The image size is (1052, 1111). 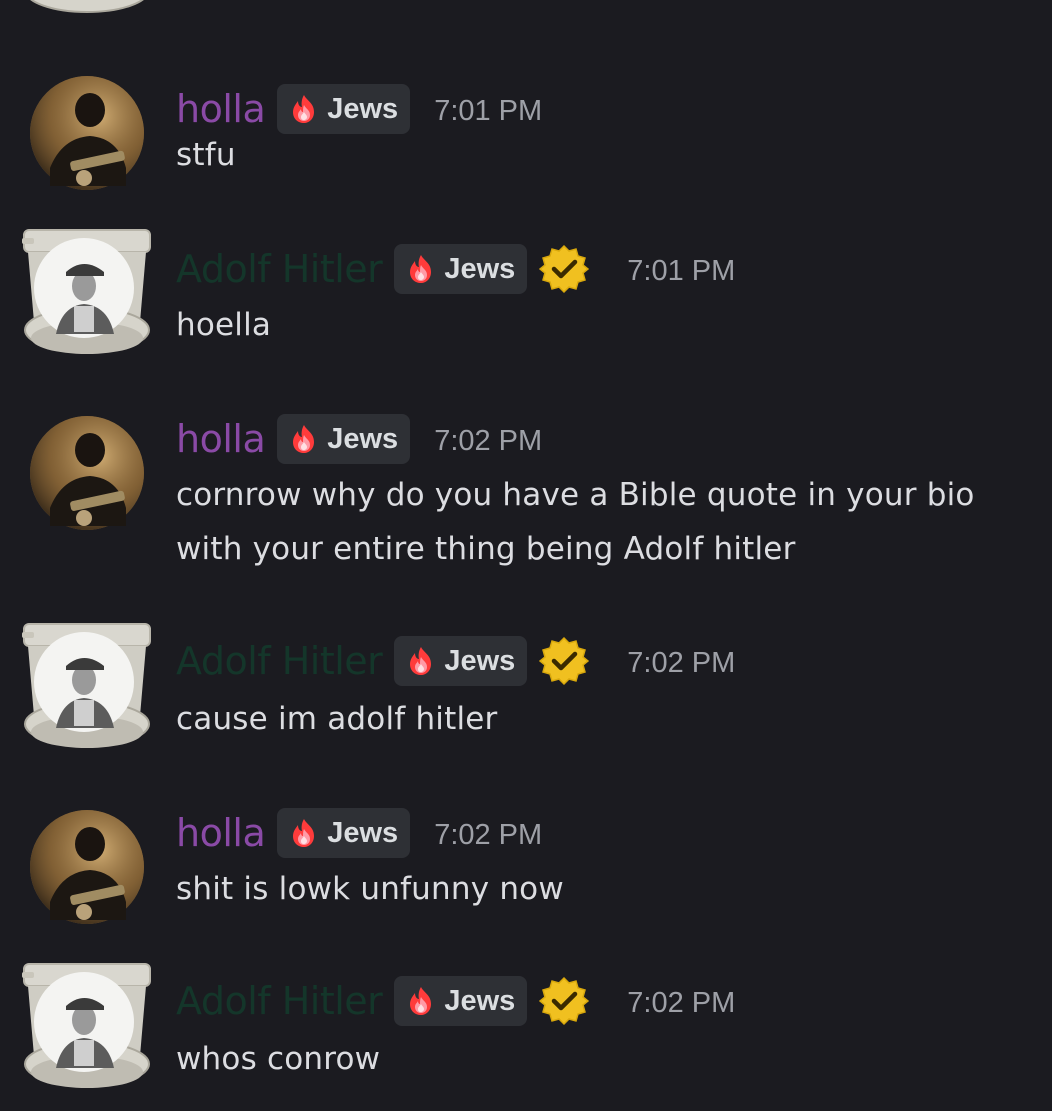 What do you see at coordinates (224, 325) in the screenshot?
I see `message-text: hoella` at bounding box center [224, 325].